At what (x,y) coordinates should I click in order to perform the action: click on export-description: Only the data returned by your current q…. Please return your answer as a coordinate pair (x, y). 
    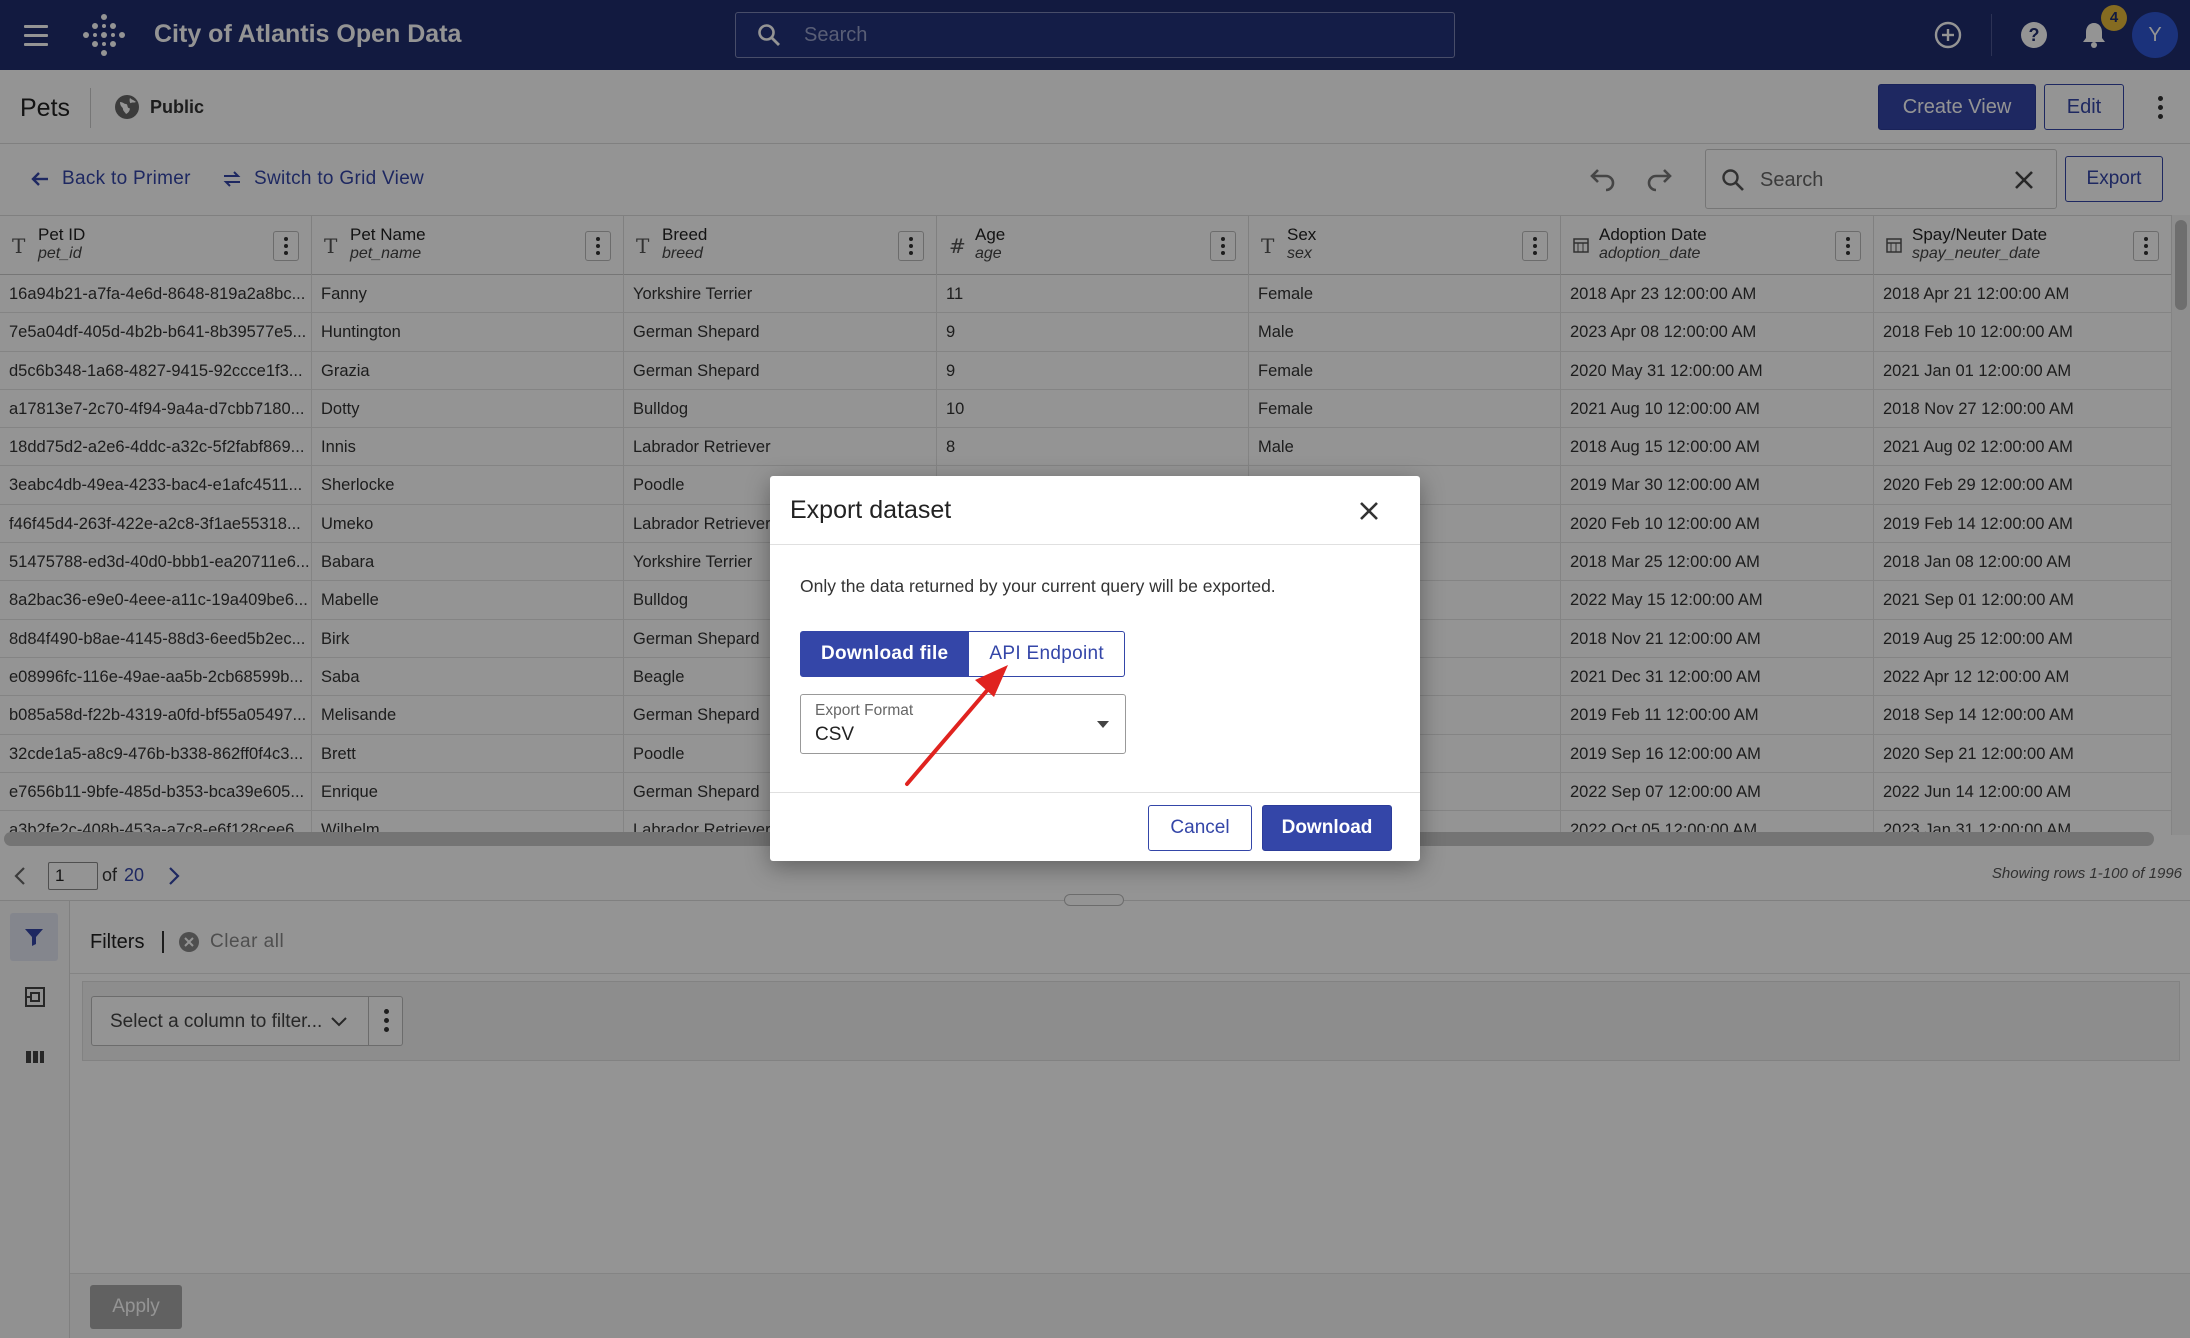
    Looking at the image, I should click on (1038, 586).